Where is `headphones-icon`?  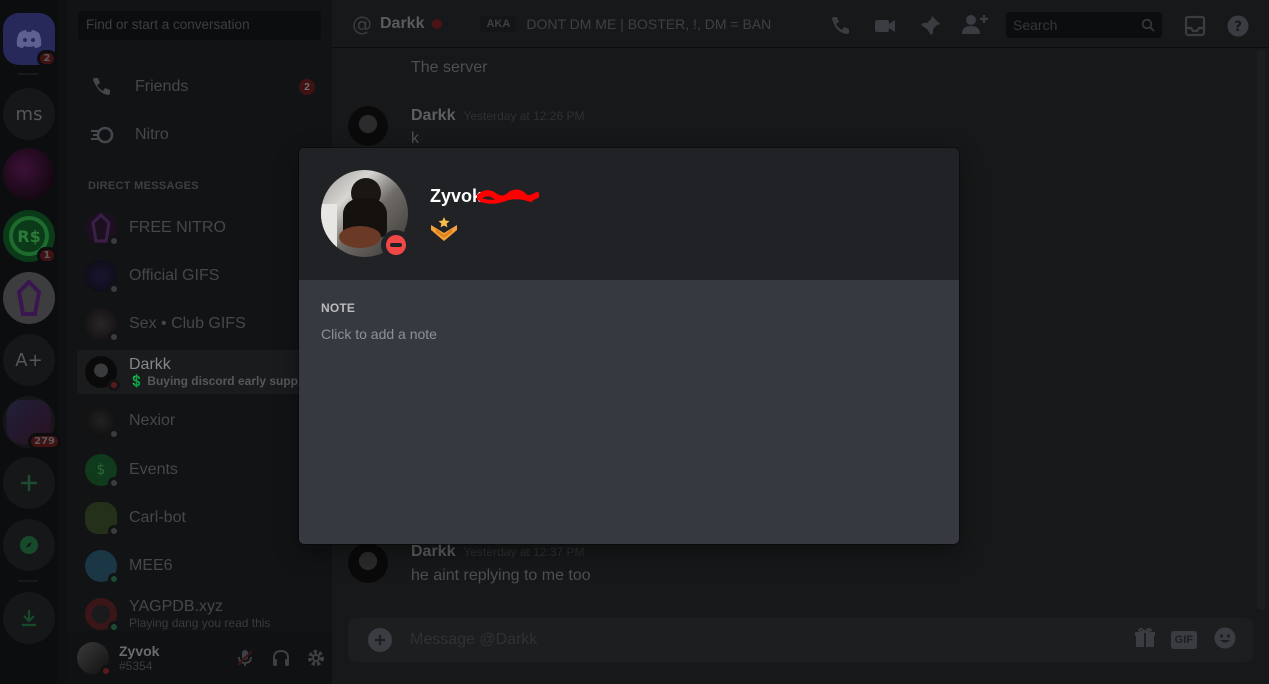 headphones-icon is located at coordinates (281, 658).